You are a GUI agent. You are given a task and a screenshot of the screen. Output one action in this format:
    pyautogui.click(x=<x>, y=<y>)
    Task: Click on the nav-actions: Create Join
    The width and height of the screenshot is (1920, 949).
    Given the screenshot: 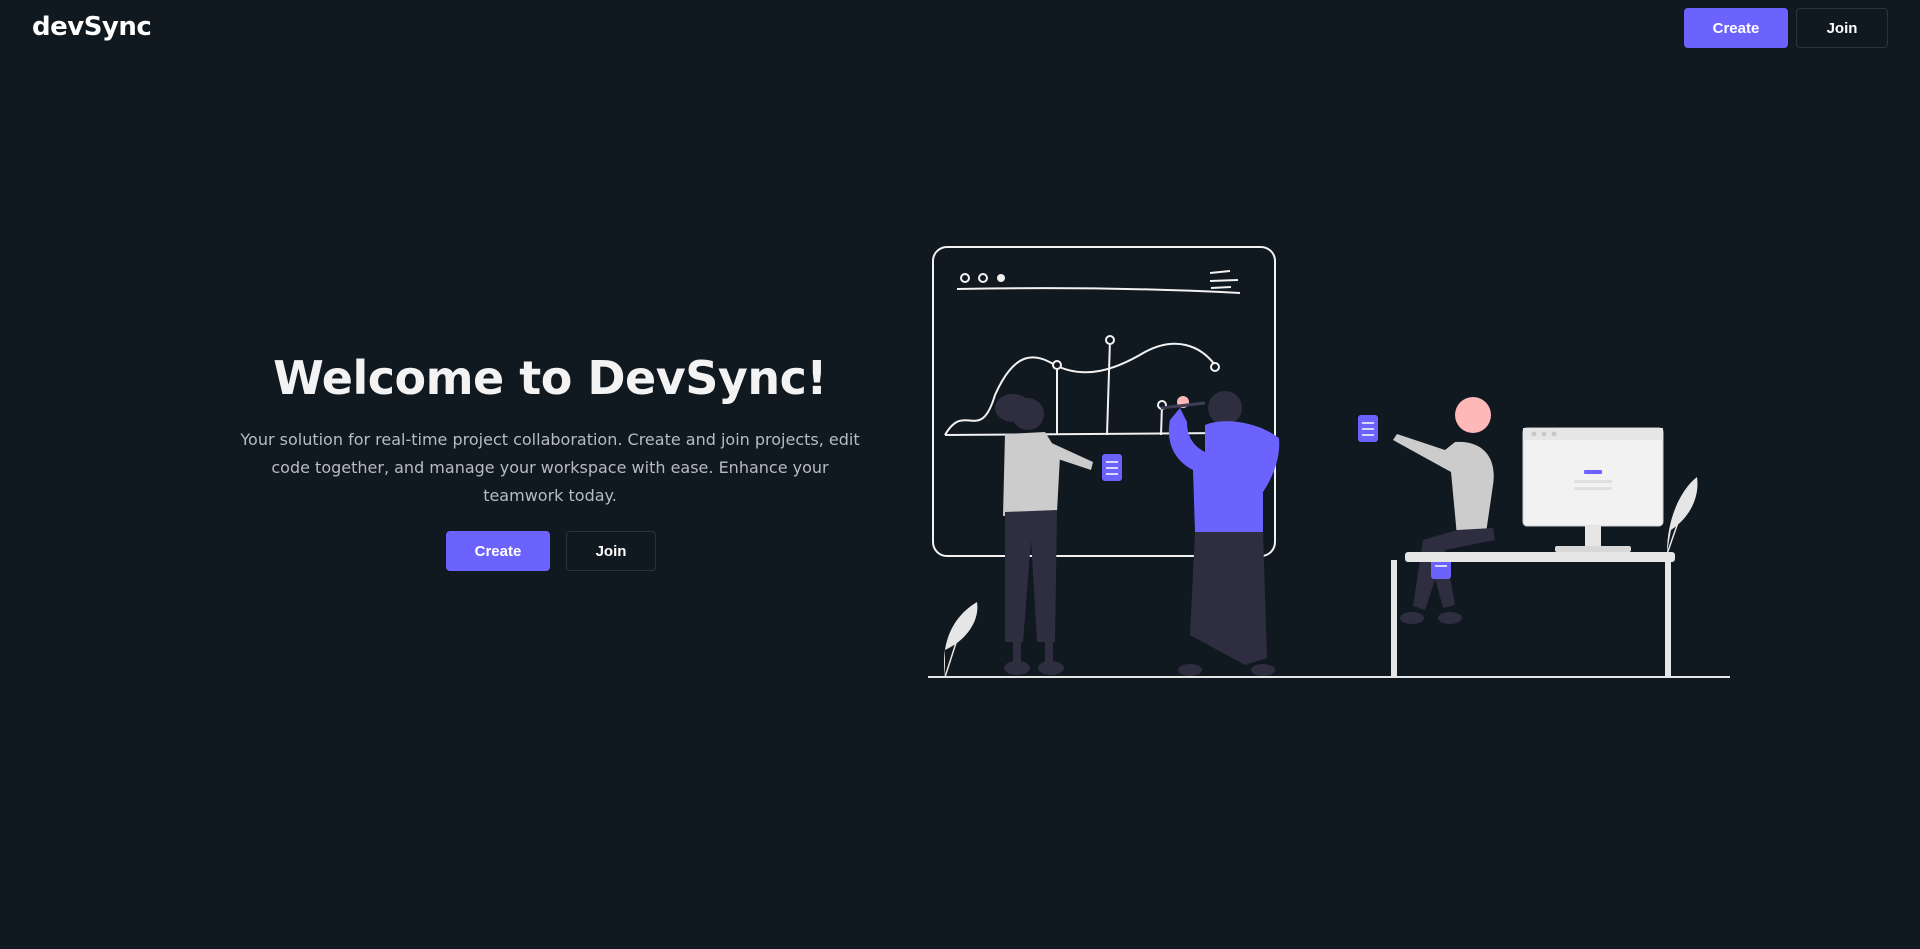 What is the action you would take?
    pyautogui.click(x=1786, y=28)
    